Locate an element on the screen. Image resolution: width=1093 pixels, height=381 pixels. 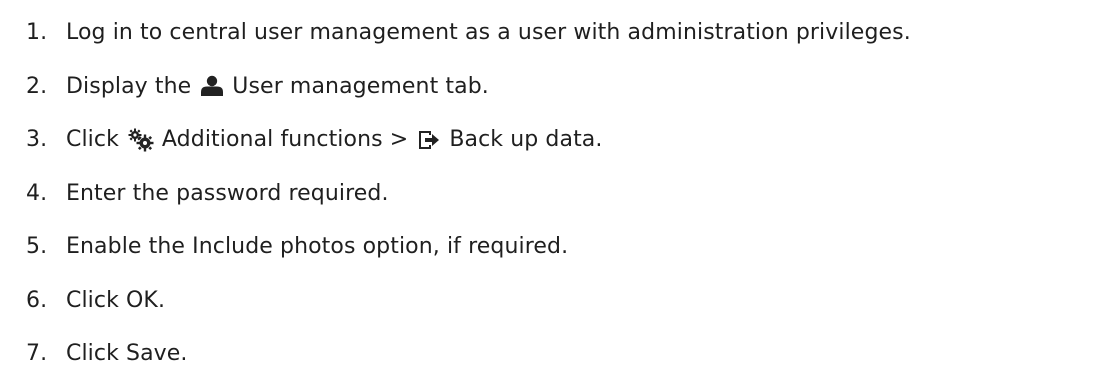
step-text-after: User management tab. is located at coordinates (360, 86).